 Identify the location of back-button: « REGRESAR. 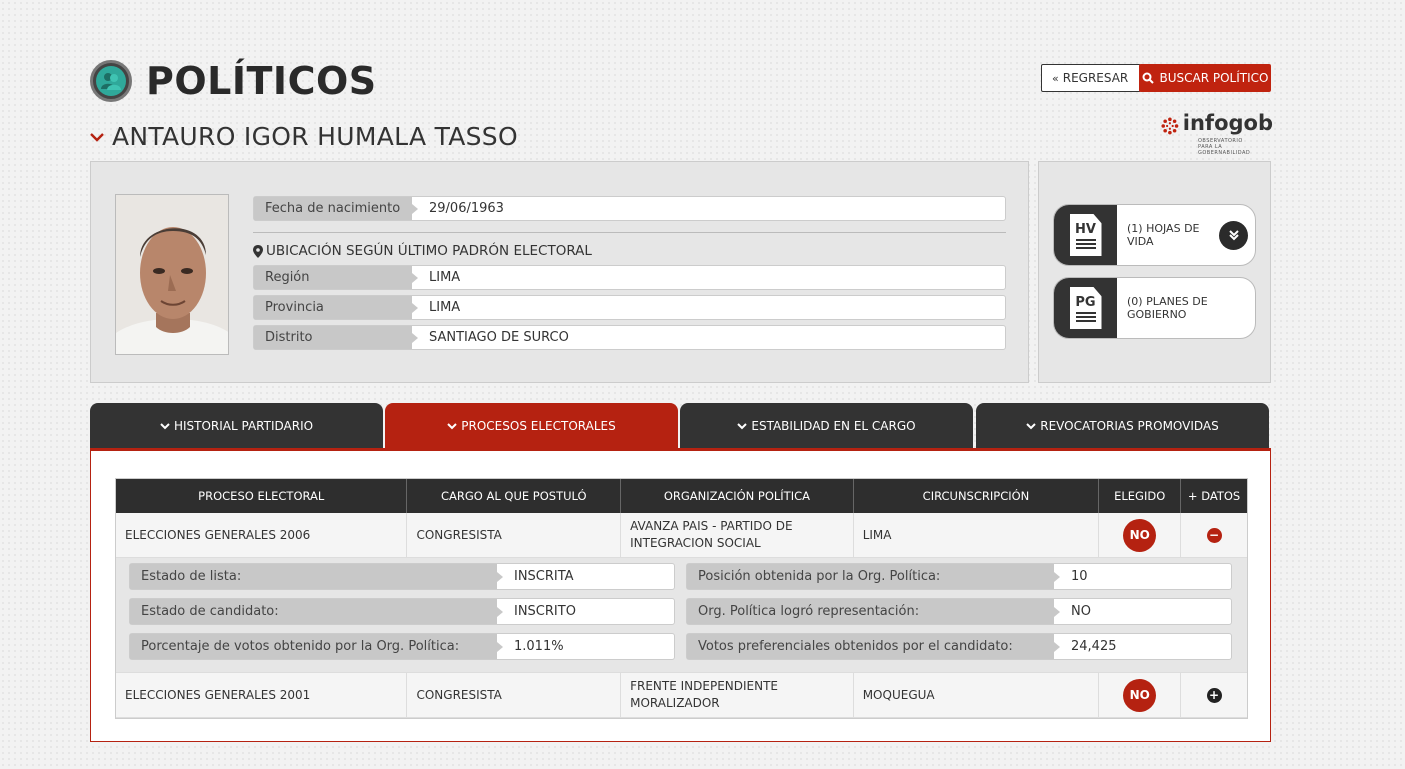
(1091, 78).